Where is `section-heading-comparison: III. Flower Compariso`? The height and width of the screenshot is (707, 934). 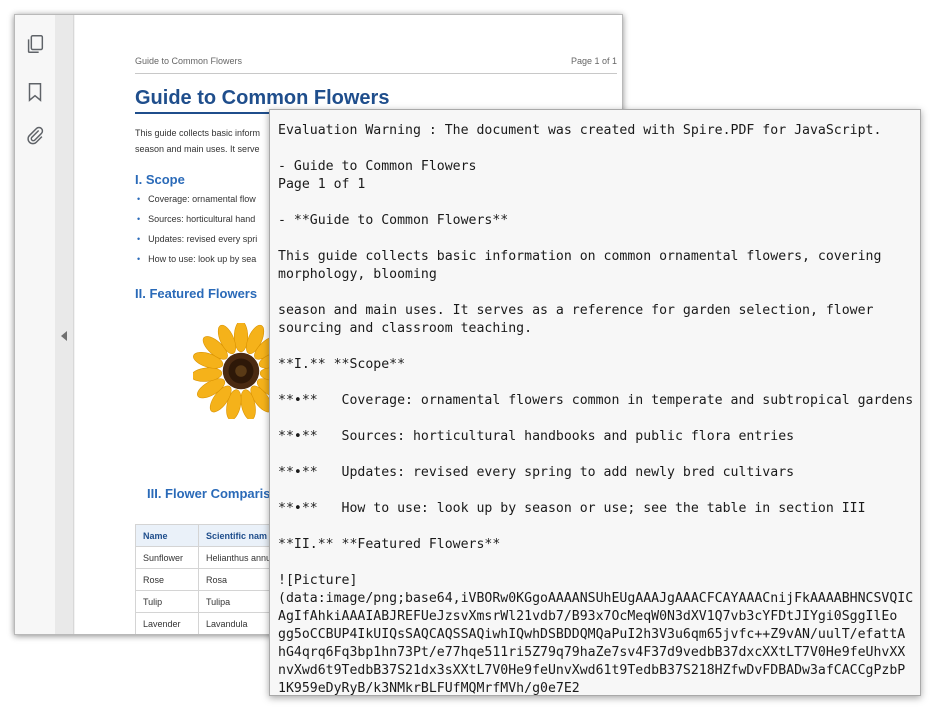
section-heading-comparison: III. Flower Compariso is located at coordinates (213, 493).